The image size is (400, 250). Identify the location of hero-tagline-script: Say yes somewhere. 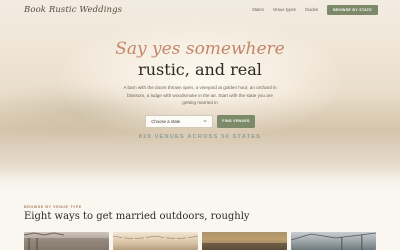
(200, 49).